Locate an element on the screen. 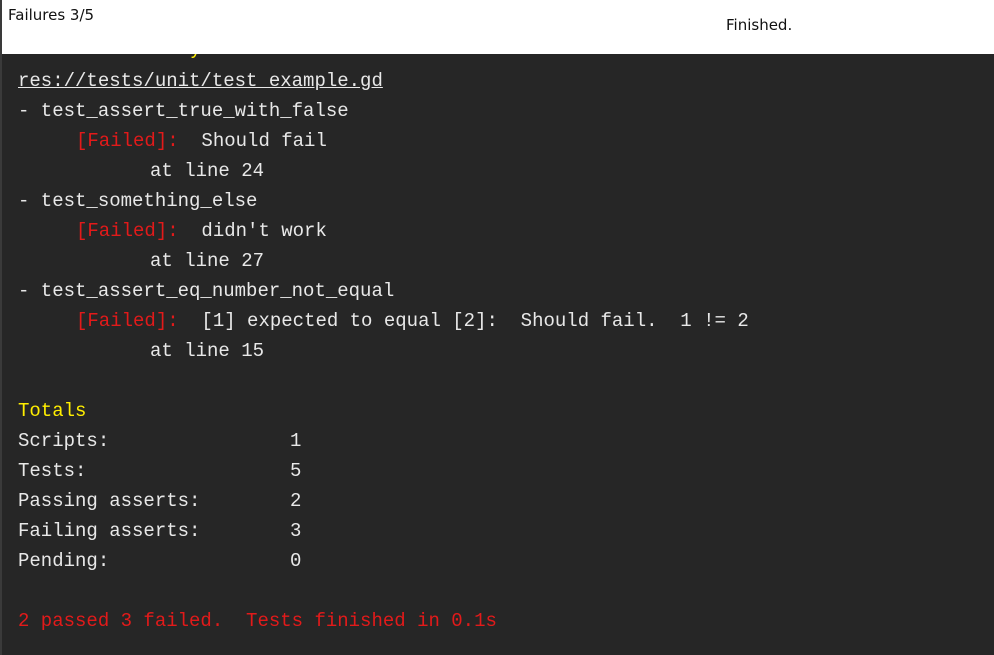 This screenshot has height=655, width=994. totals-label: Tests: is located at coordinates (52, 471).